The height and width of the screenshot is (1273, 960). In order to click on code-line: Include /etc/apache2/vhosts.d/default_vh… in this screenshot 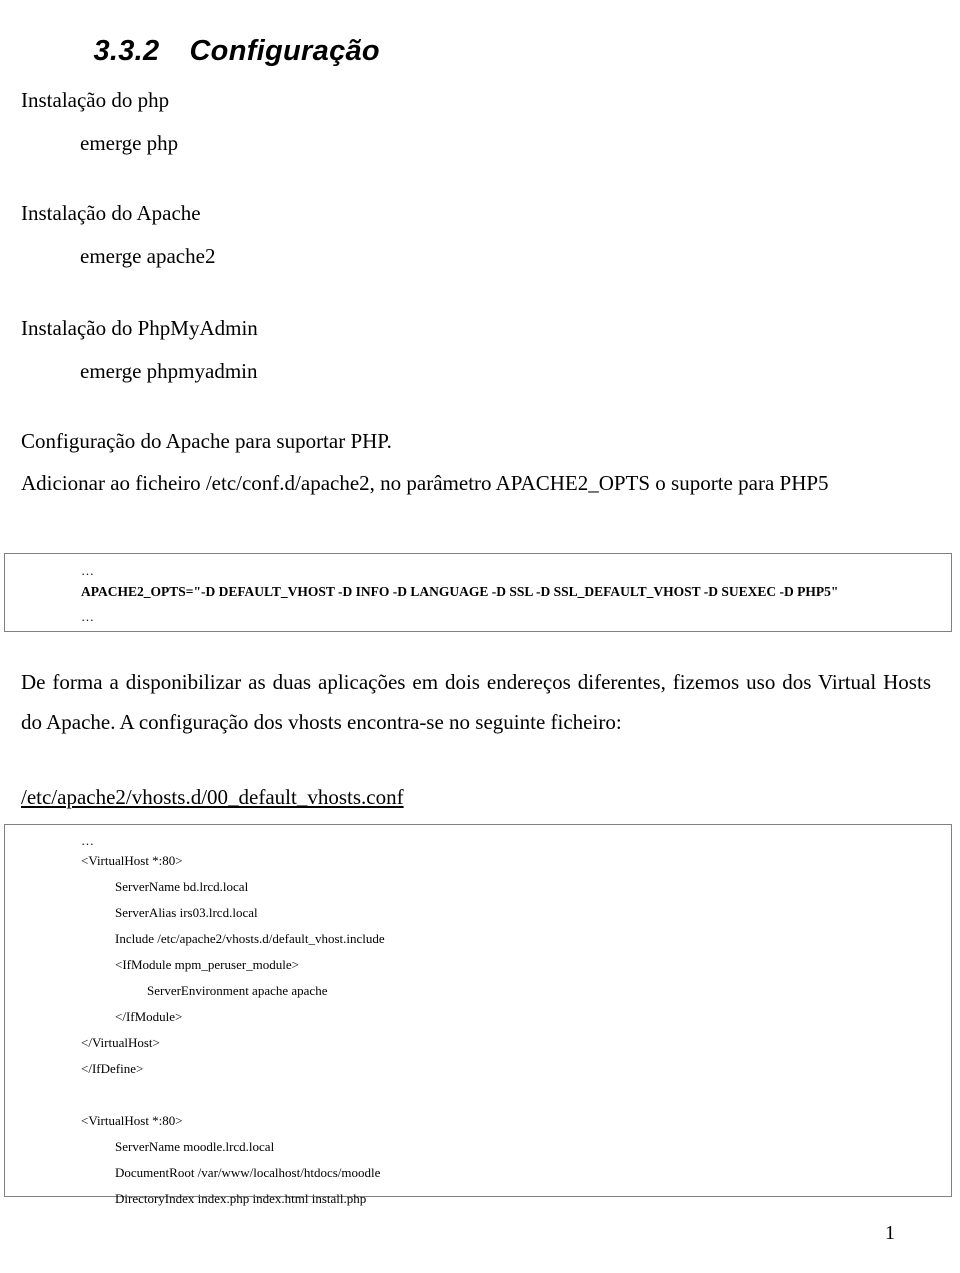, I will do `click(250, 938)`.